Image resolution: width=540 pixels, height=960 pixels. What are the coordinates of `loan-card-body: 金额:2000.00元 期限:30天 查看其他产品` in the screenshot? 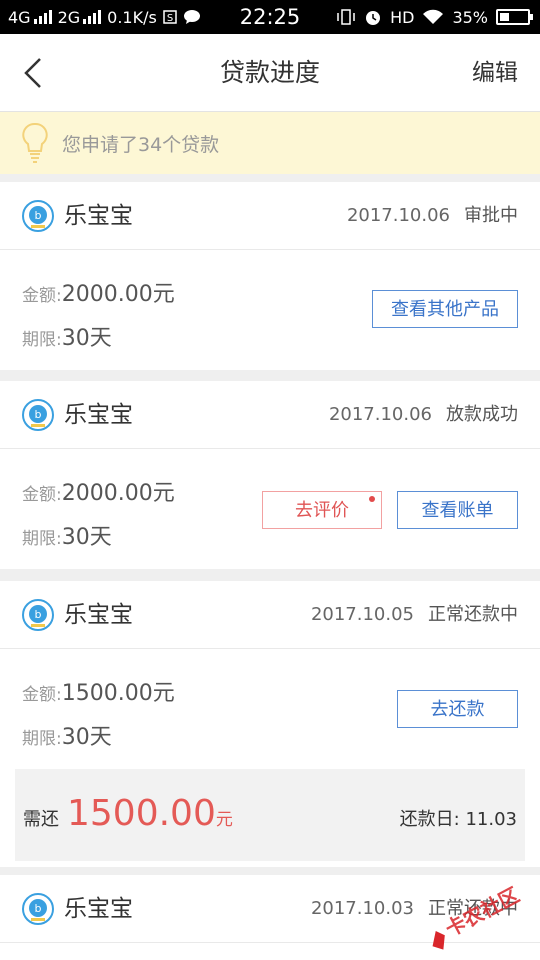 It's located at (270, 310).